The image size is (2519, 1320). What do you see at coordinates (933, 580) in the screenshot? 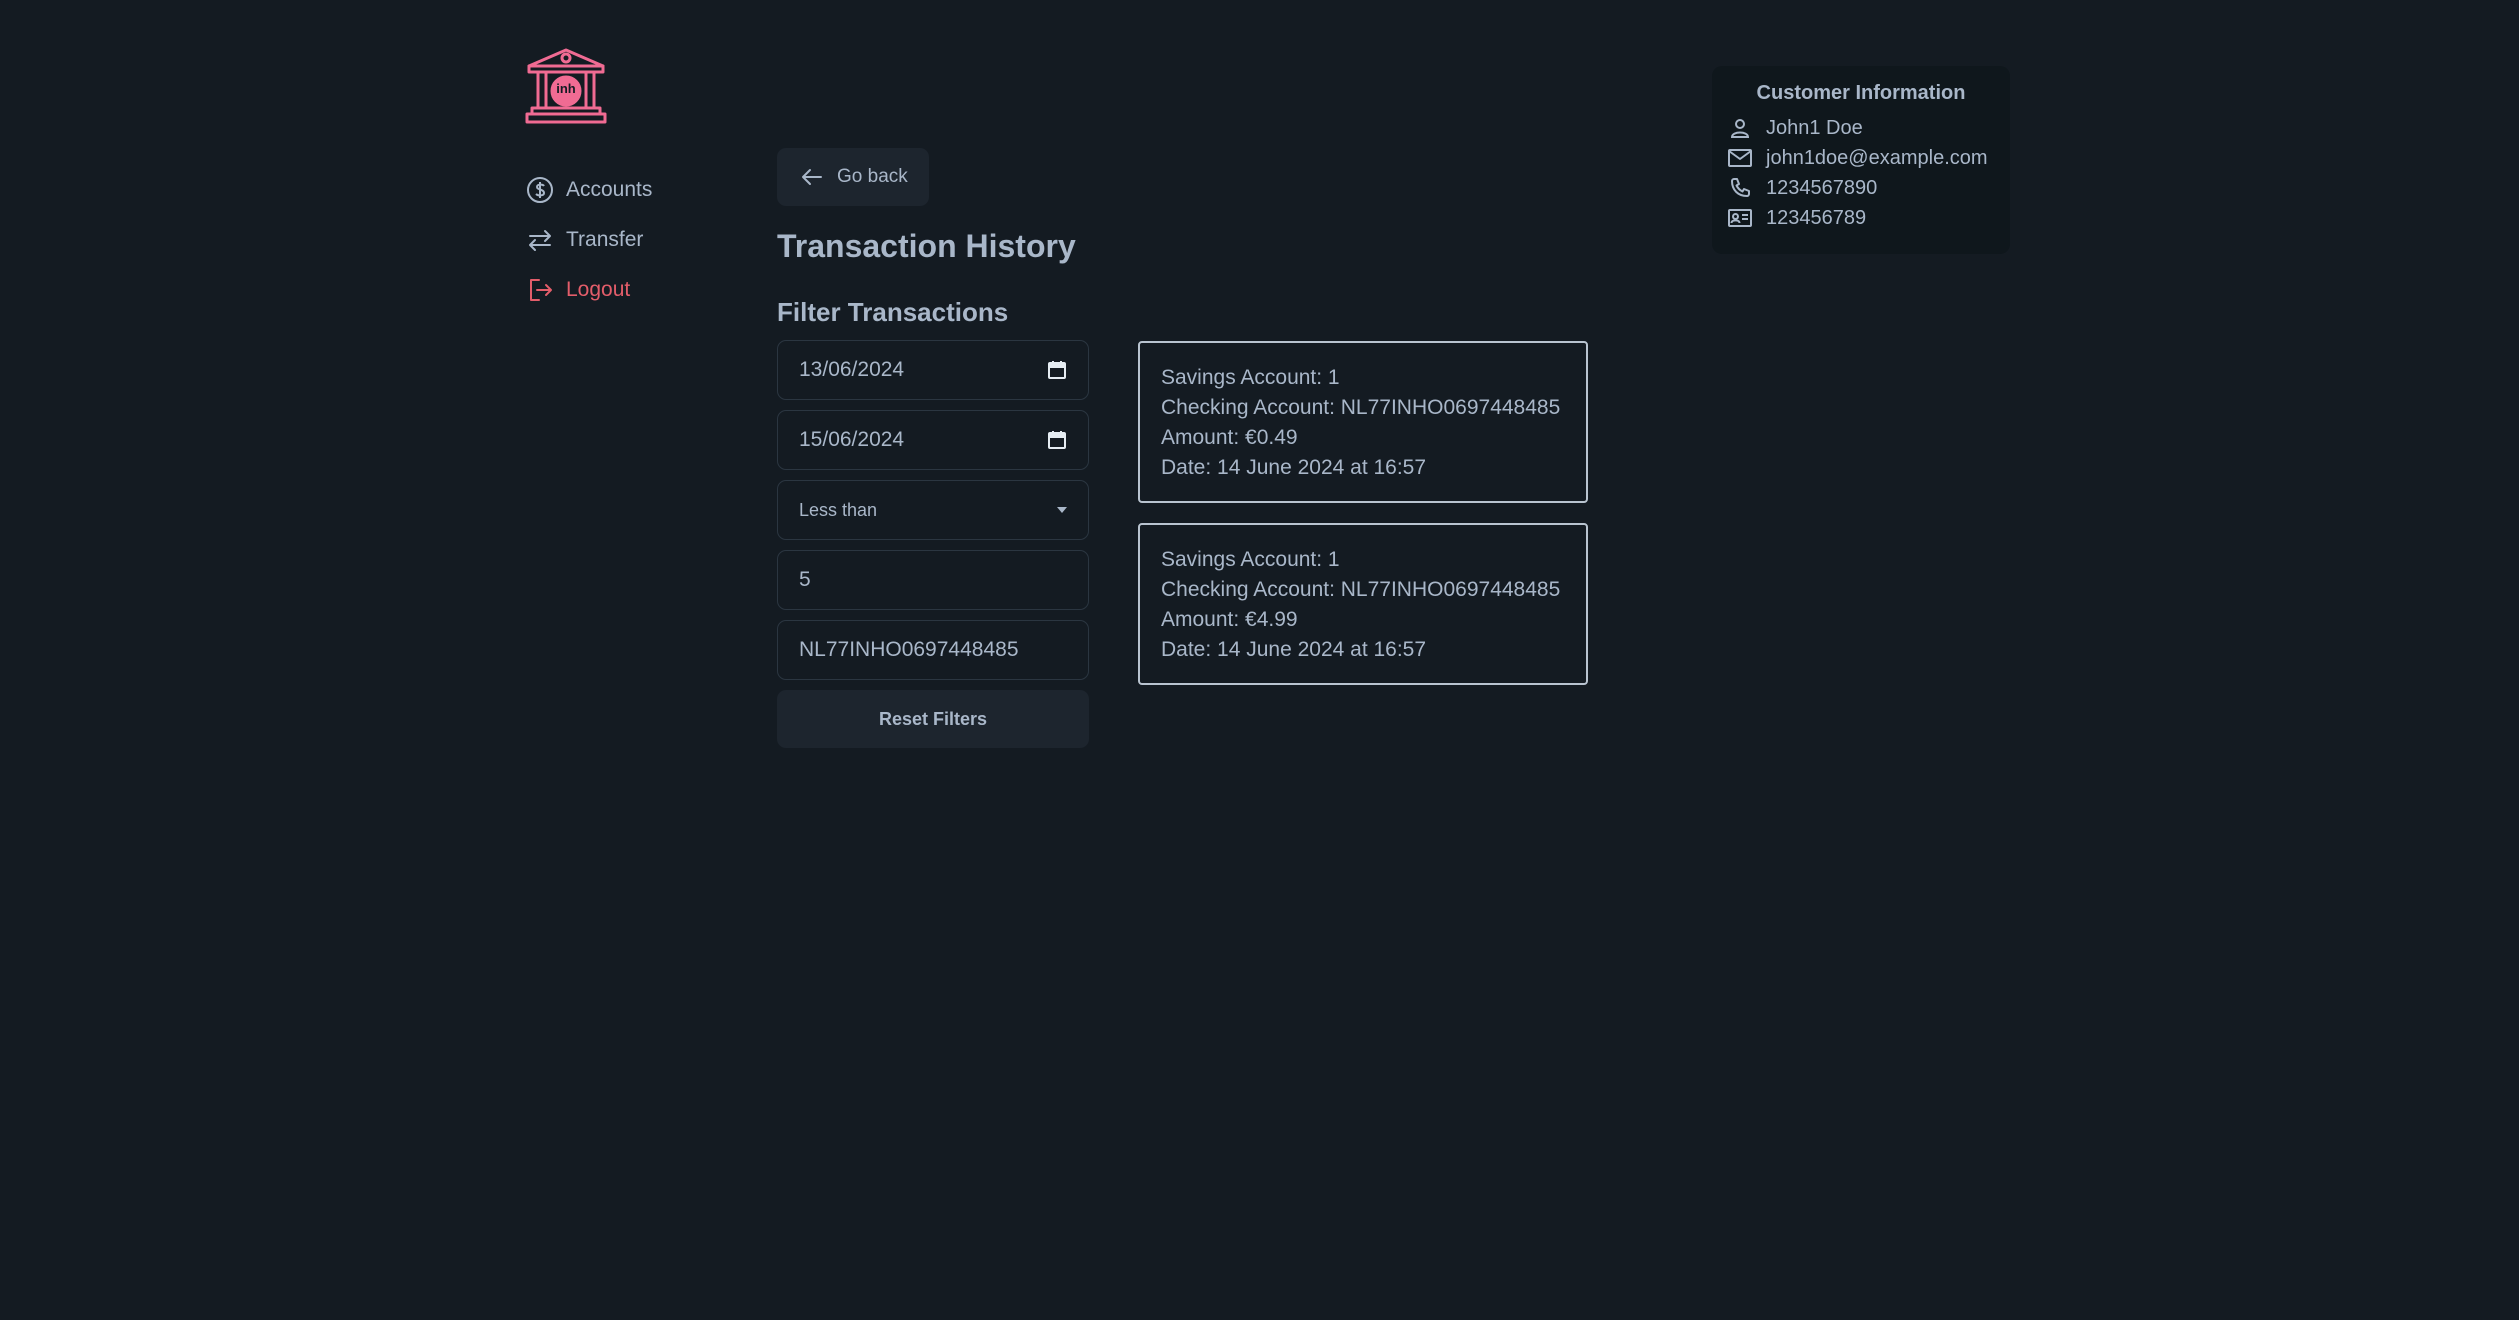
I see `amount-input: 5` at bounding box center [933, 580].